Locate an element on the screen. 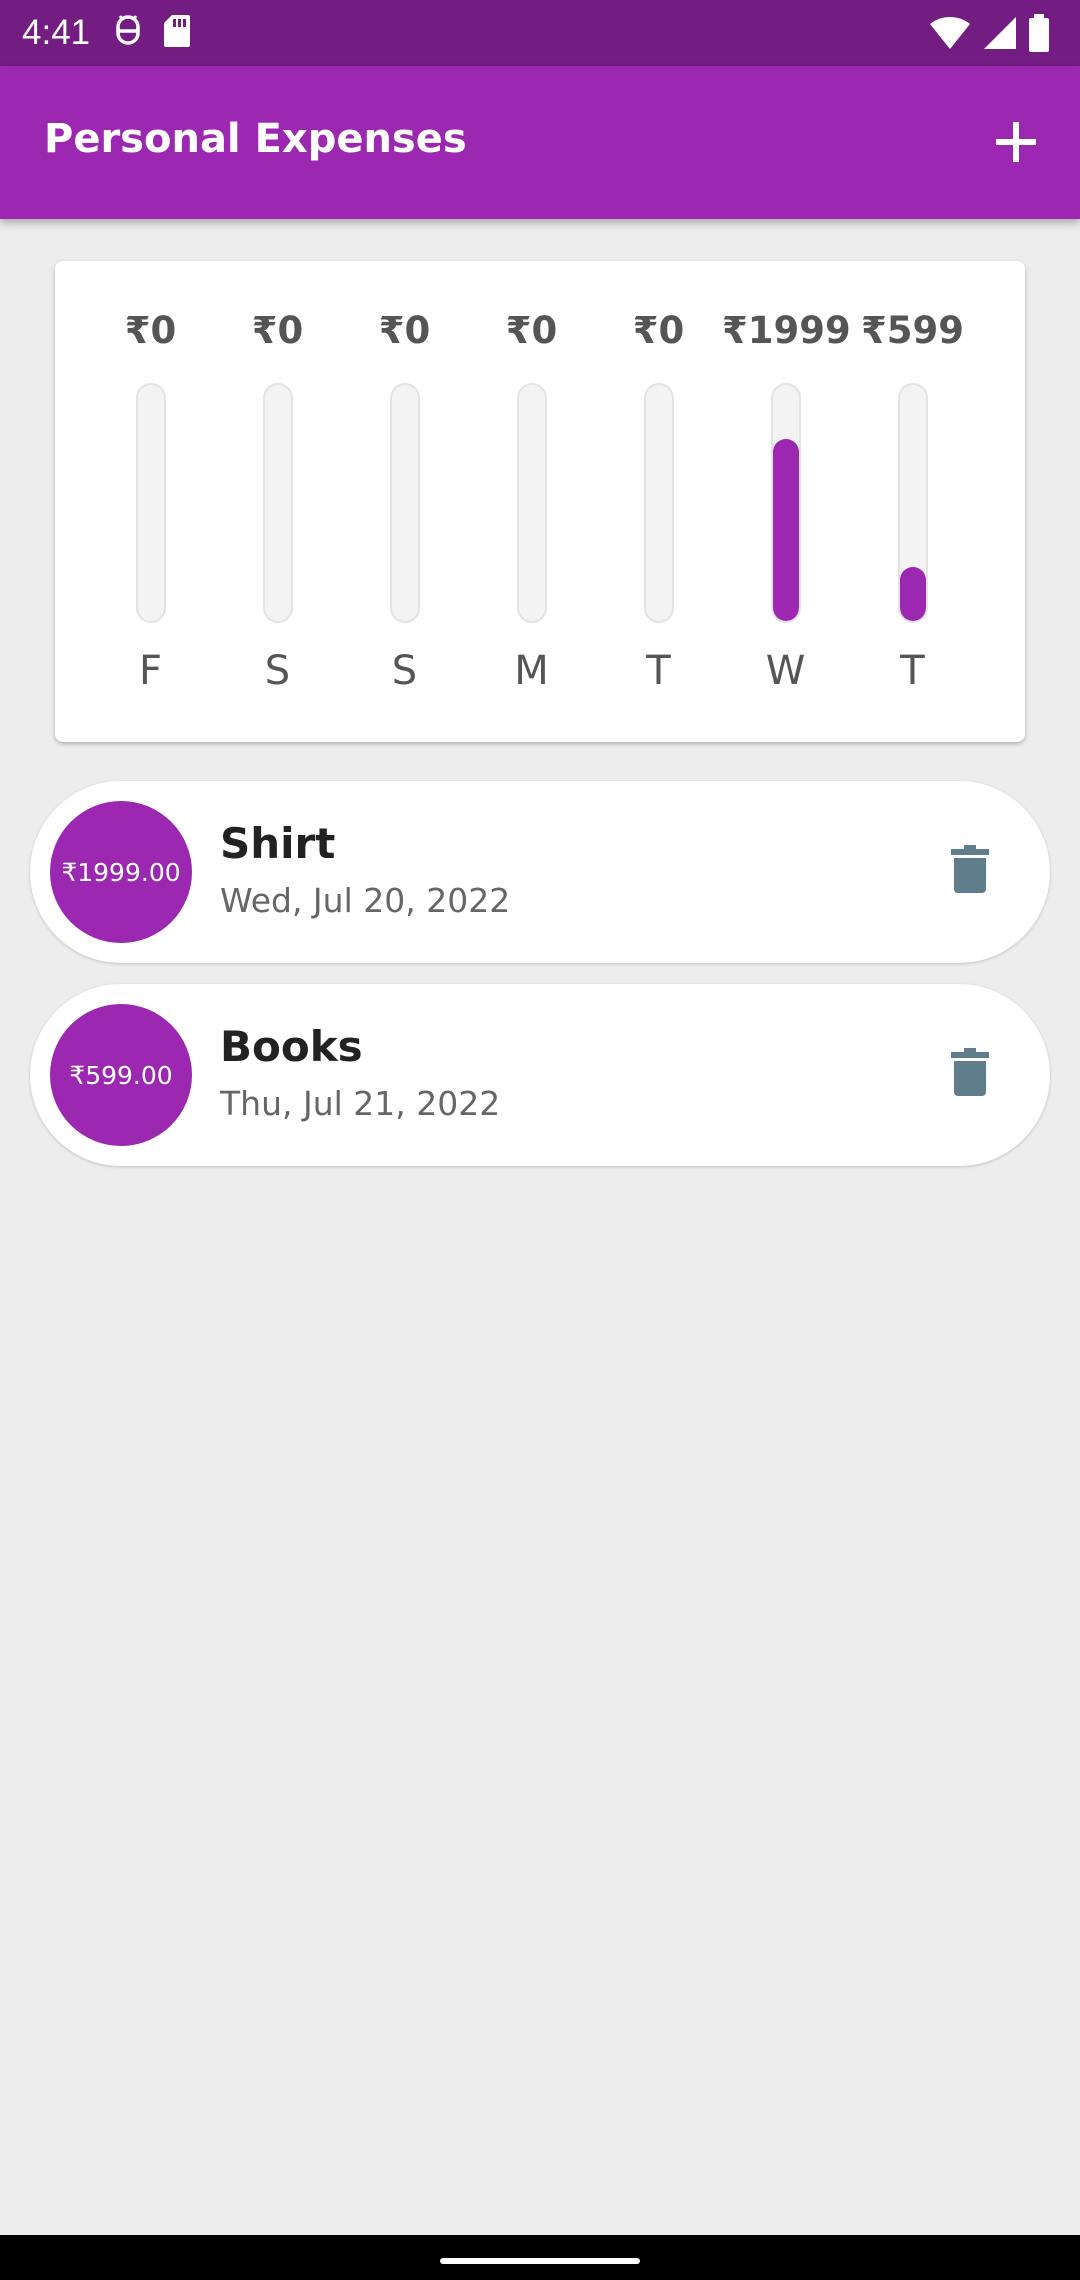 The height and width of the screenshot is (2280, 1080). chart-bar-column: ₹599 T is located at coordinates (912, 501).